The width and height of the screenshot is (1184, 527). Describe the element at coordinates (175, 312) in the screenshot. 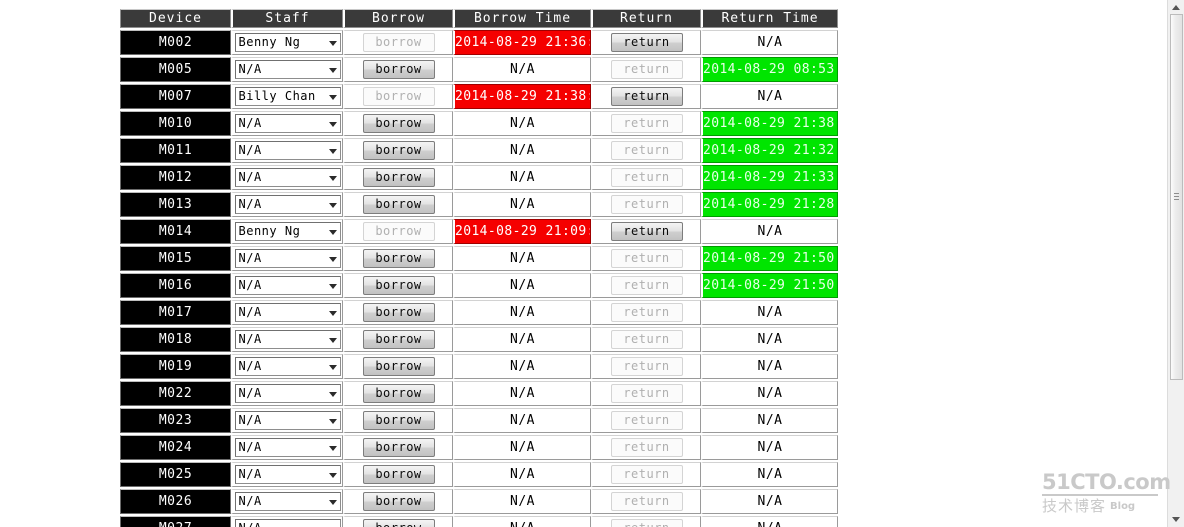

I see `device-id-cell: M017` at that location.